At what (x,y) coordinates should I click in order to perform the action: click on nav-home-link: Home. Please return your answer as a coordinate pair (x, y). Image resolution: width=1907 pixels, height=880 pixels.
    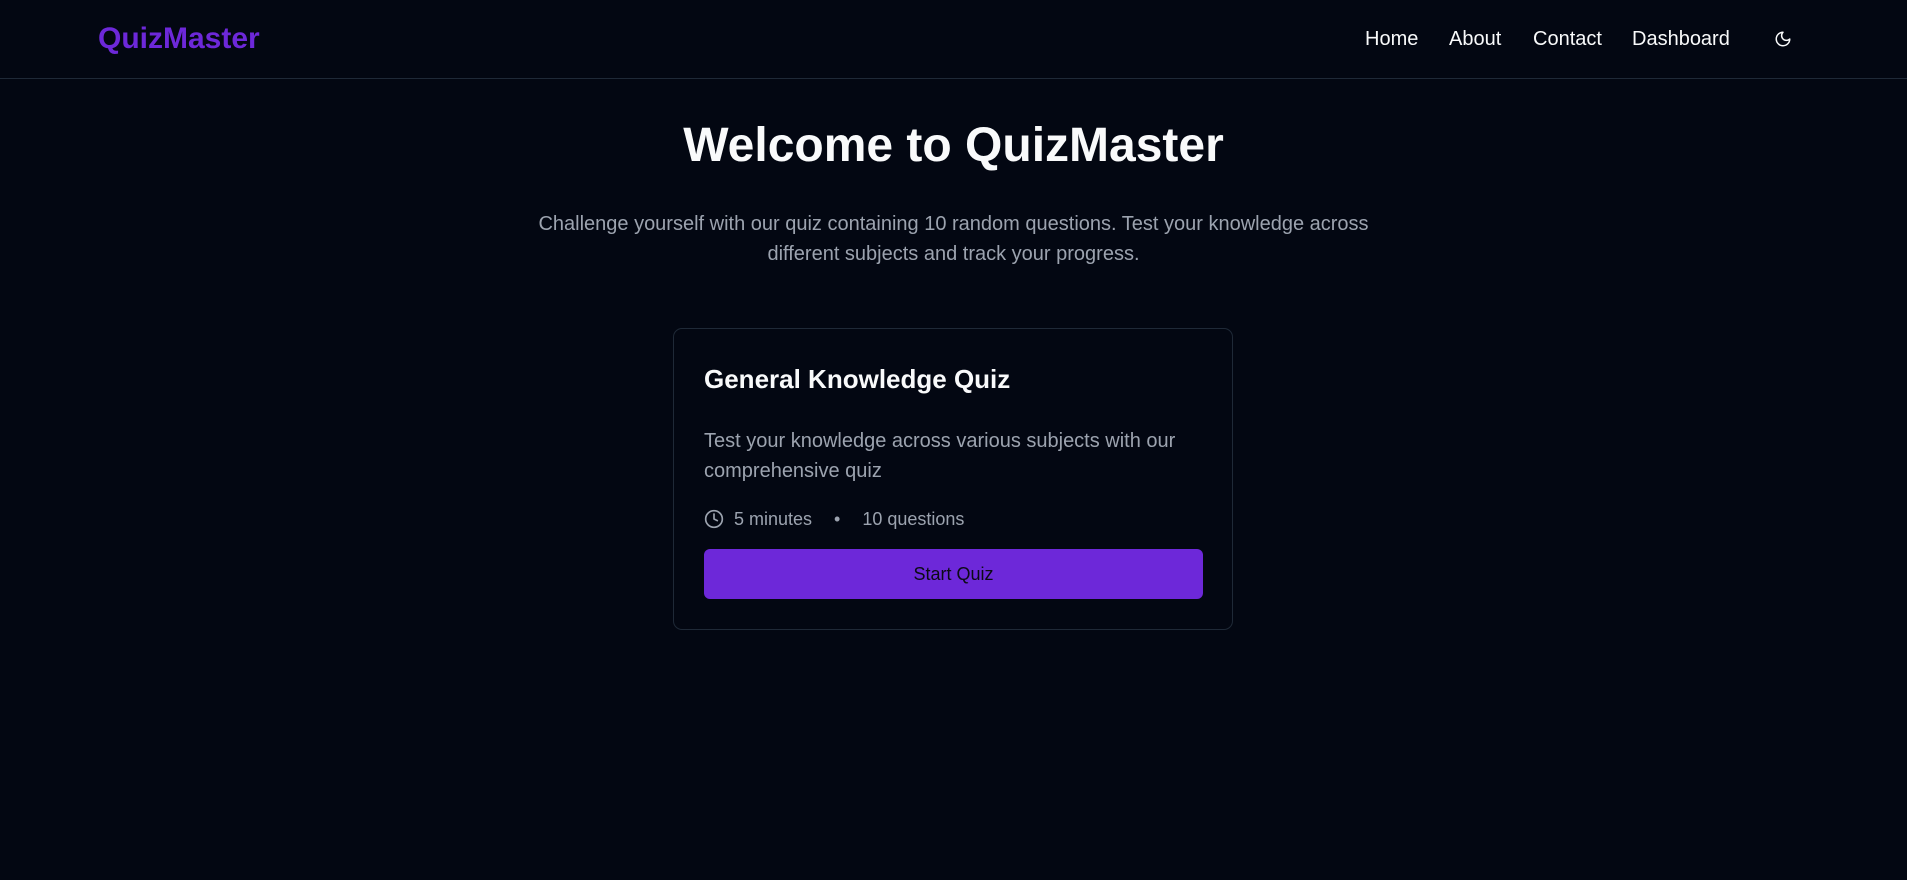
    Looking at the image, I should click on (1391, 39).